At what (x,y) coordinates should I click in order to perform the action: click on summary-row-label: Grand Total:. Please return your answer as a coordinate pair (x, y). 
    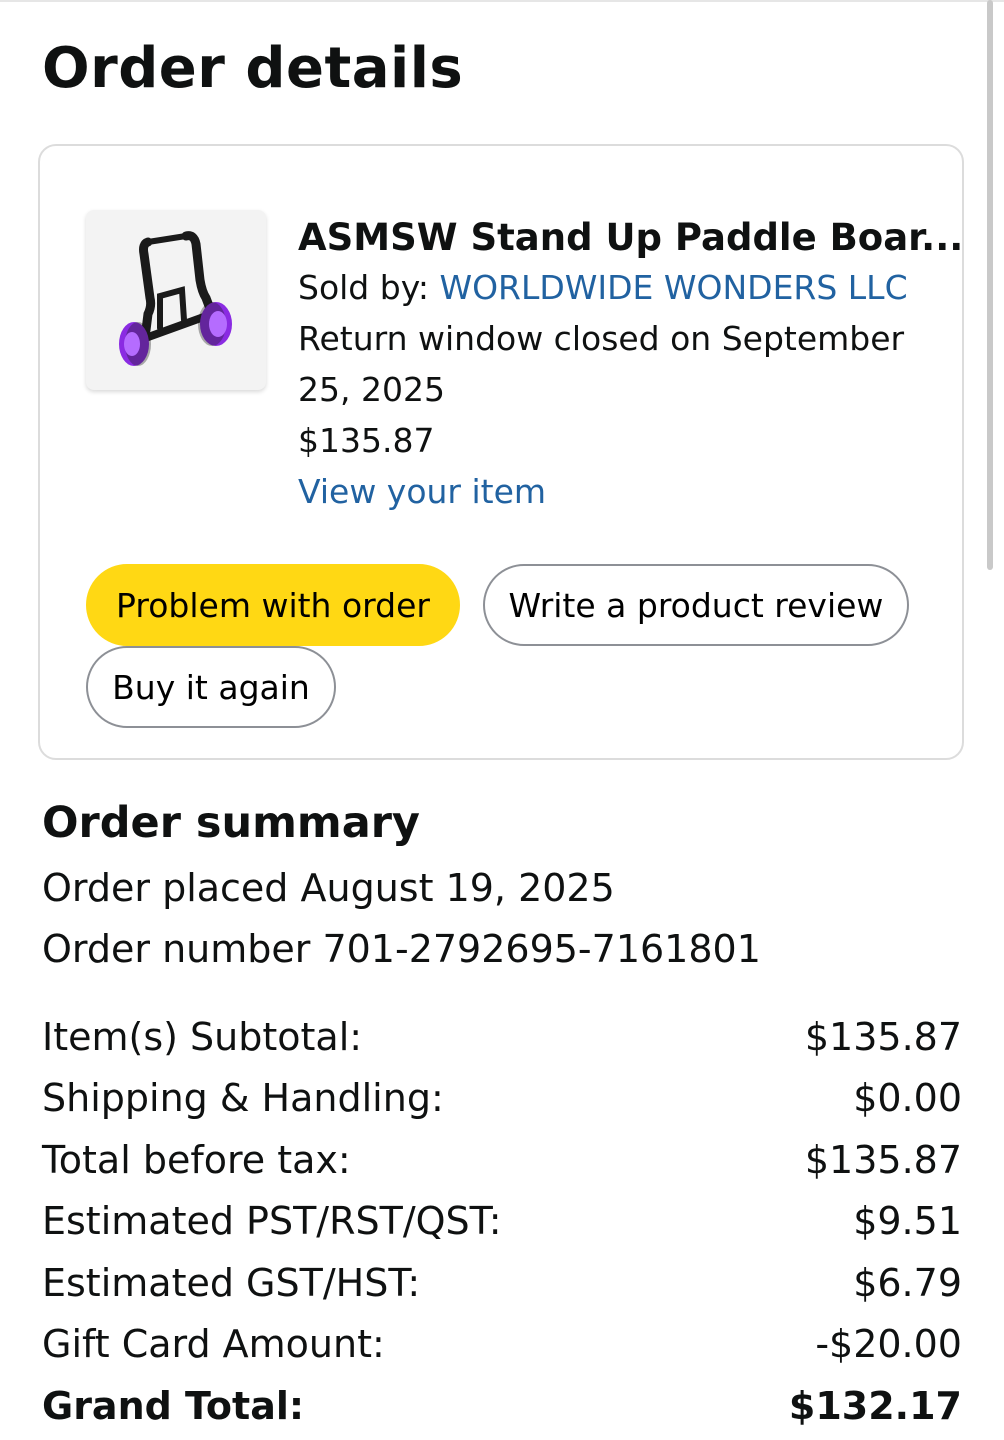
    Looking at the image, I should click on (173, 1405).